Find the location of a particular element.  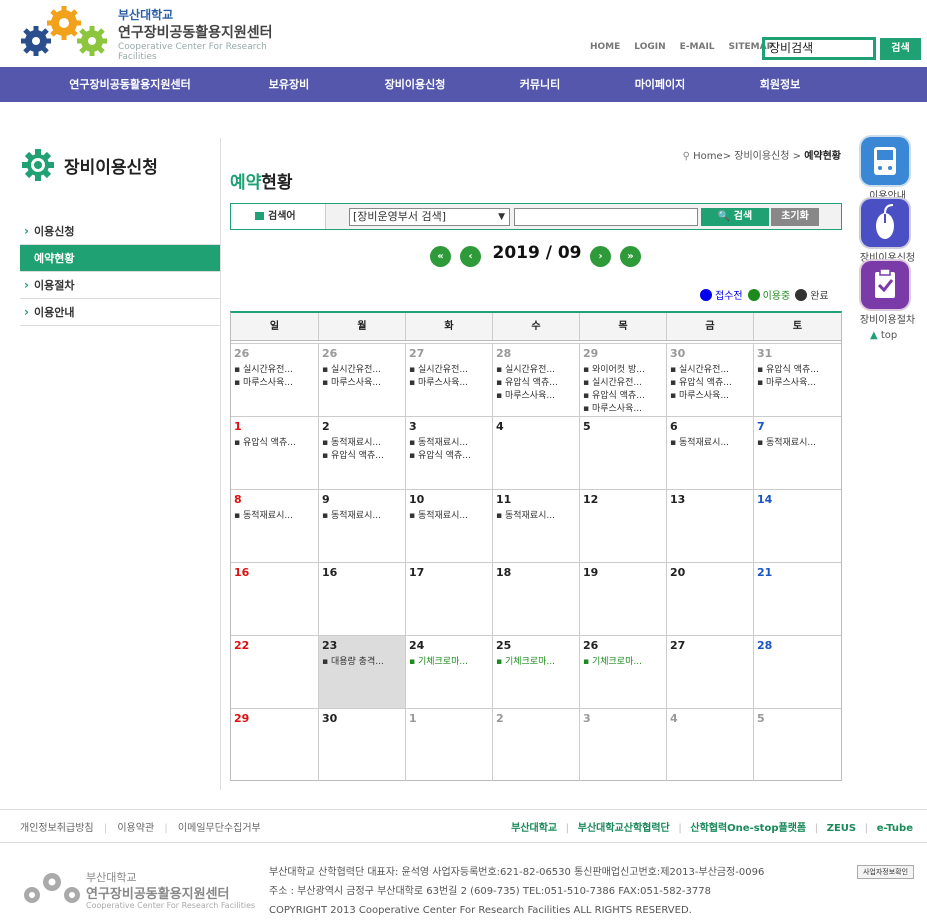

gnb-item-application: 장비이용신청 is located at coordinates (415, 84).